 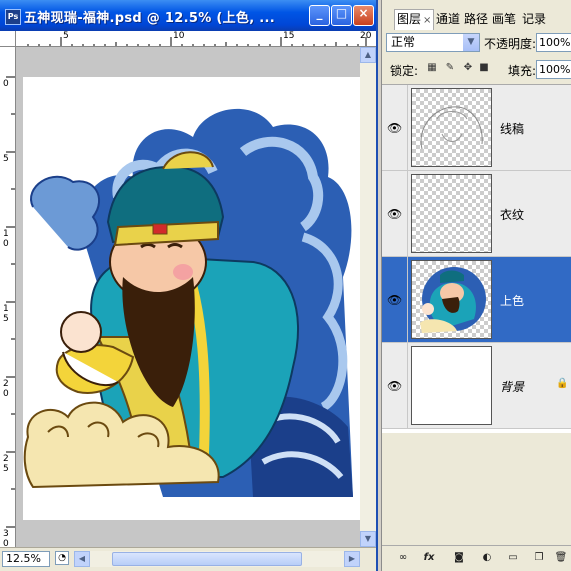 I want to click on scroll-thumb, so click(x=207, y=559).